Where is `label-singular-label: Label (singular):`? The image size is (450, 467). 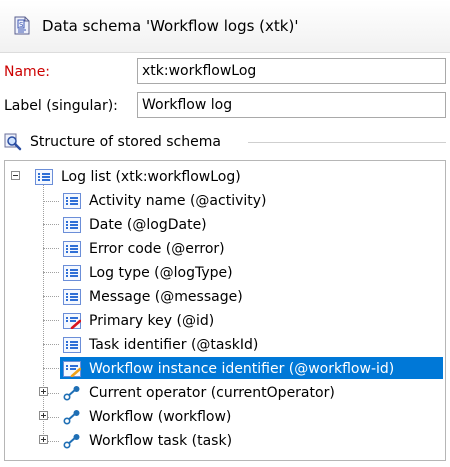
label-singular-label: Label (singular): is located at coordinates (61, 106).